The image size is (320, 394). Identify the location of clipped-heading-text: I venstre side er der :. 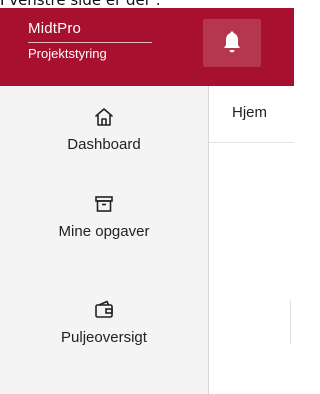
(80, 4).